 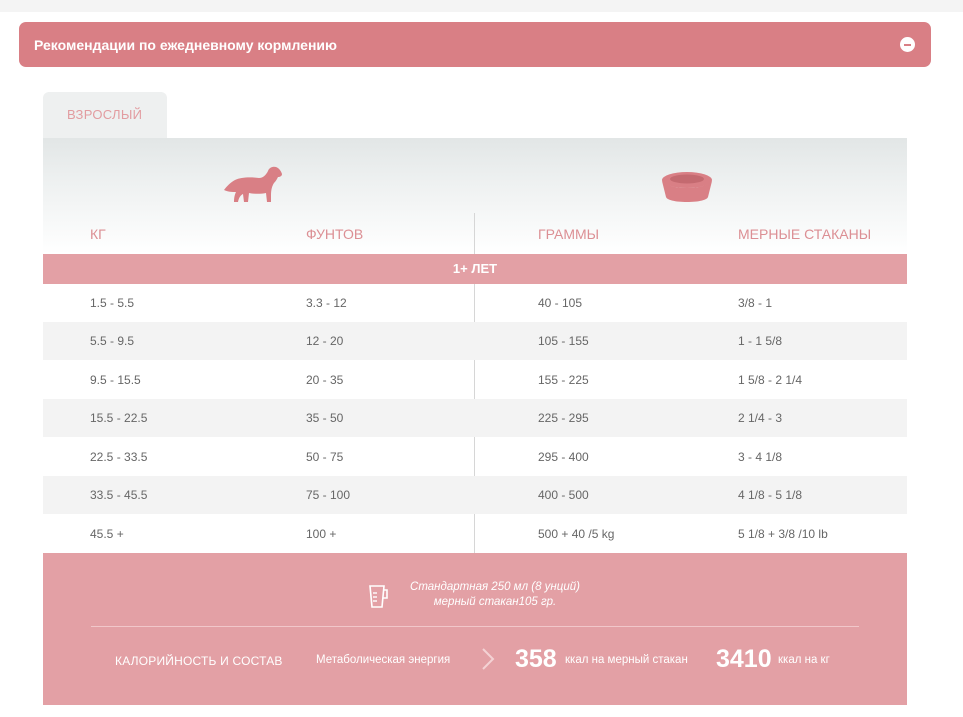 I want to click on cell-kg: 9.5 - 15.5, so click(x=115, y=380).